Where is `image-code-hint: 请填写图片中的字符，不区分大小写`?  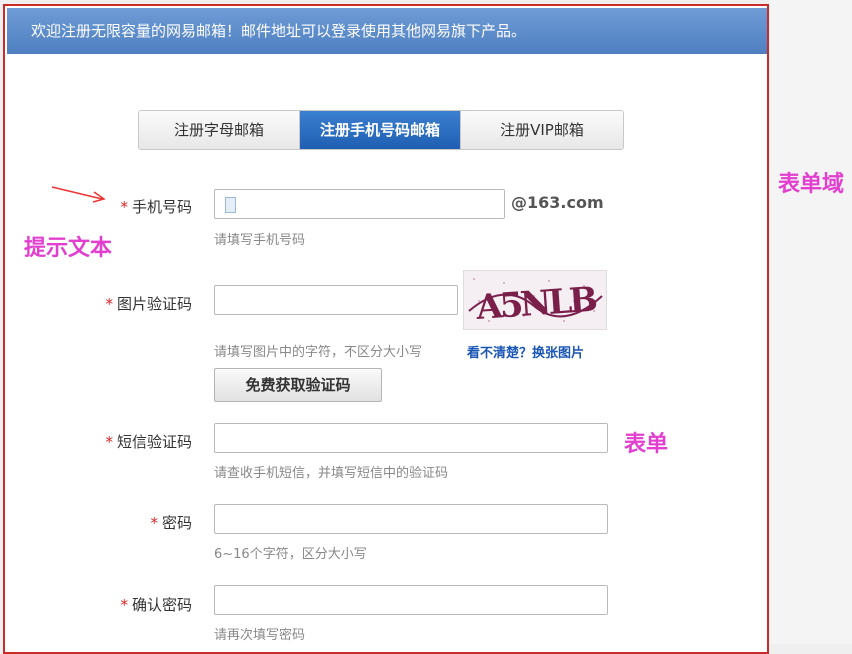
image-code-hint: 请填写图片中的字符，不区分大小写 is located at coordinates (318, 352).